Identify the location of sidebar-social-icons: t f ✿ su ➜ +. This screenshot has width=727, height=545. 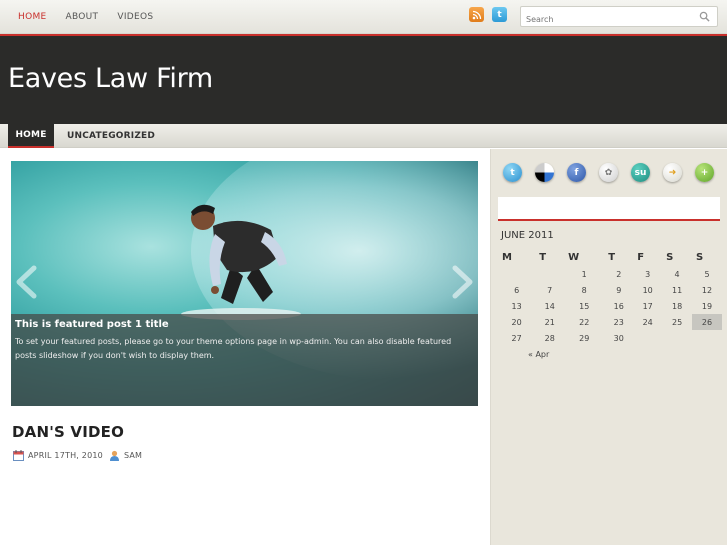
(608, 172).